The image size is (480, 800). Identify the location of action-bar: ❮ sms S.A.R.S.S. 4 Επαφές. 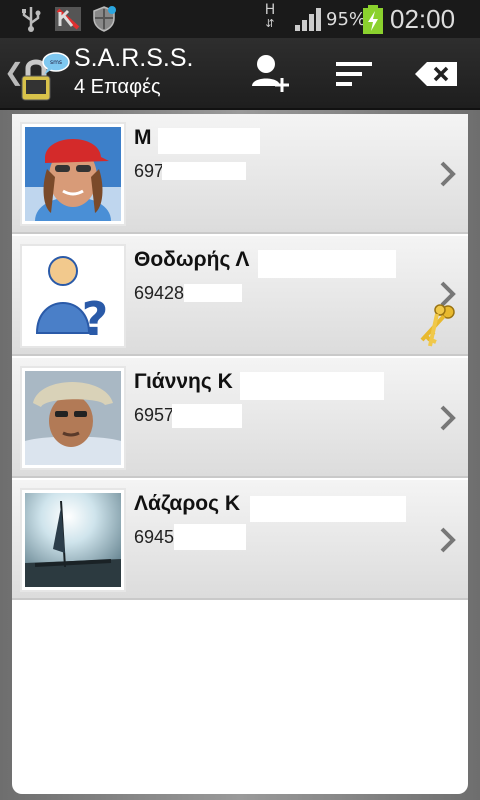
(240, 74).